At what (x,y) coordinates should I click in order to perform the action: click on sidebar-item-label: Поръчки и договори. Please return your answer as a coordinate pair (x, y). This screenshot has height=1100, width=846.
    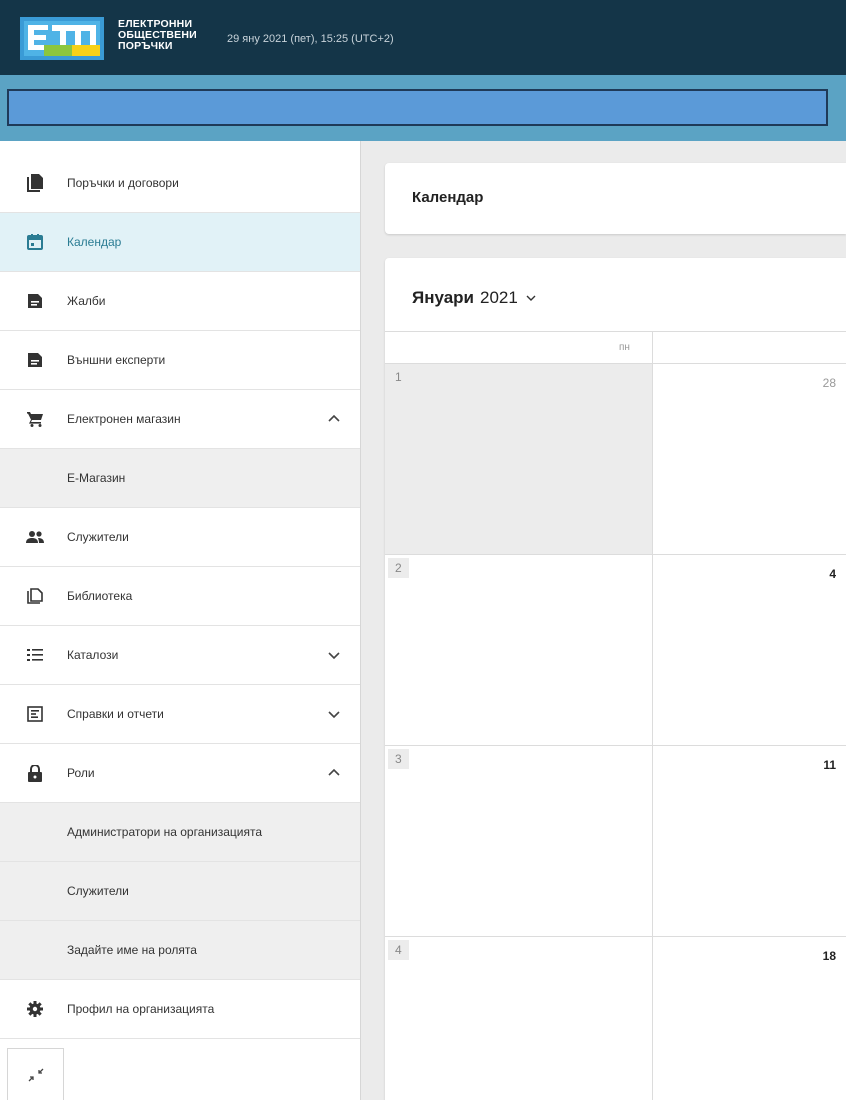
    Looking at the image, I should click on (123, 183).